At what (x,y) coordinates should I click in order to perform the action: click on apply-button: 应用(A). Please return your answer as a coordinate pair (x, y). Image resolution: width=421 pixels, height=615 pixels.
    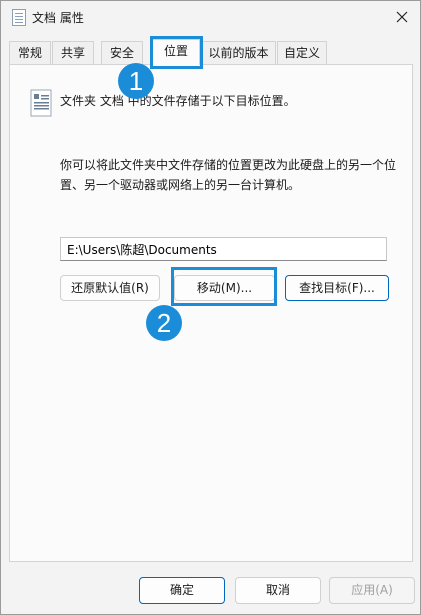
    Looking at the image, I should click on (372, 590).